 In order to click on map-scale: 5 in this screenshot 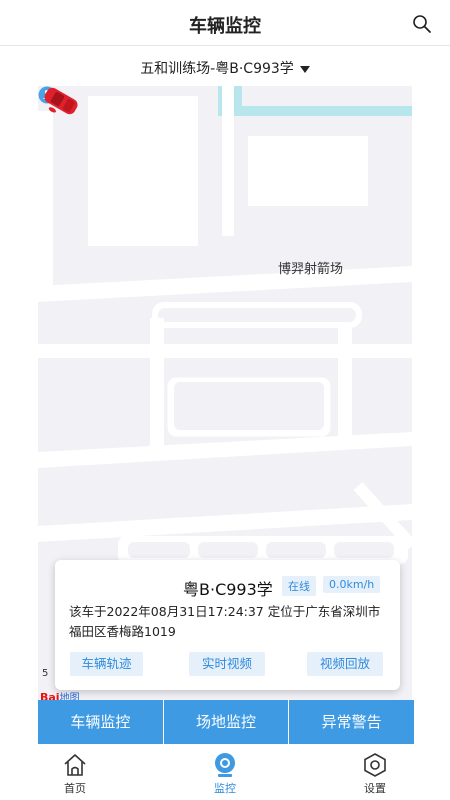, I will do `click(45, 673)`.